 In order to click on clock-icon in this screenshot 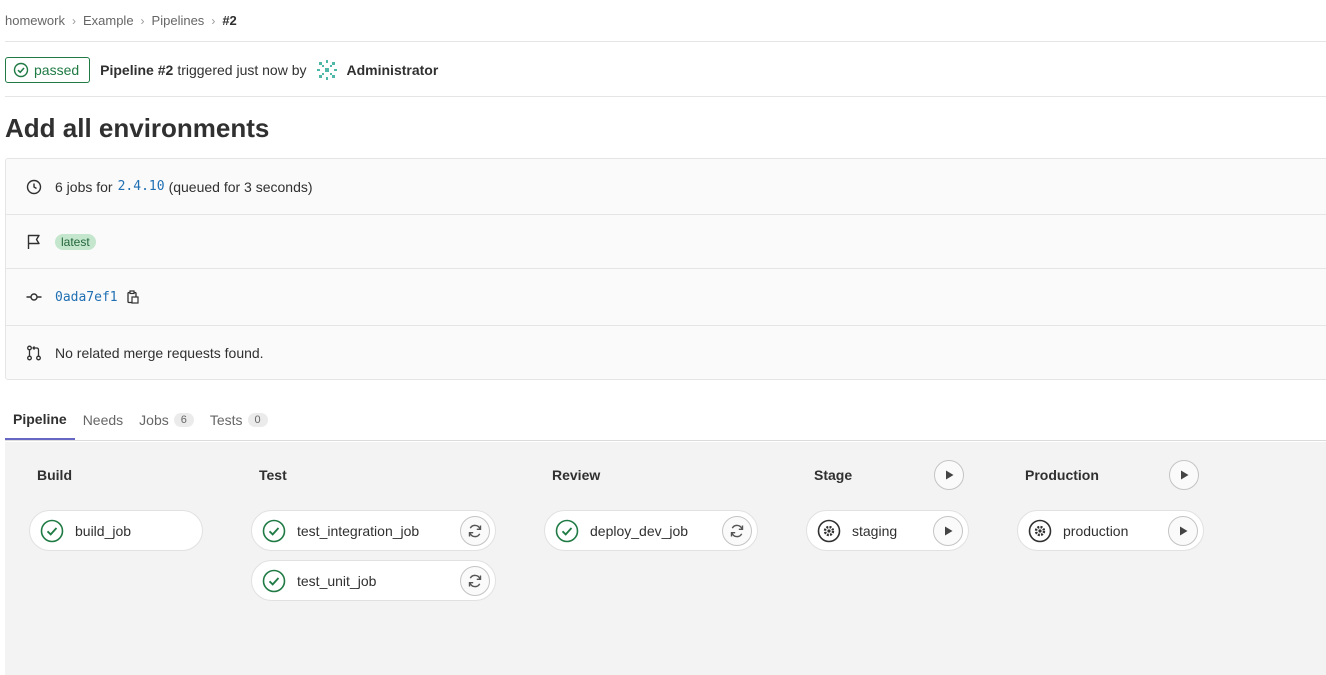, I will do `click(34, 187)`.